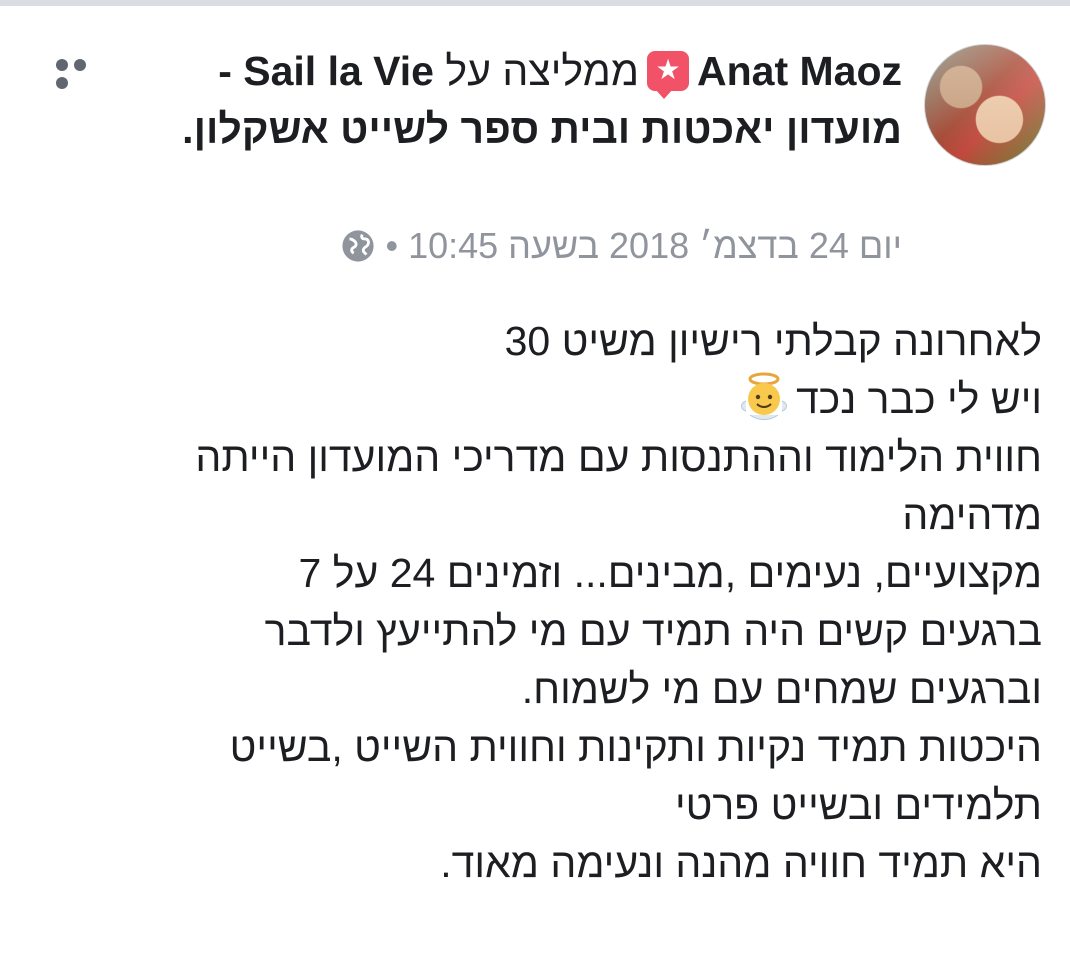 The image size is (1070, 954). I want to click on title-period: ., so click(188, 129).